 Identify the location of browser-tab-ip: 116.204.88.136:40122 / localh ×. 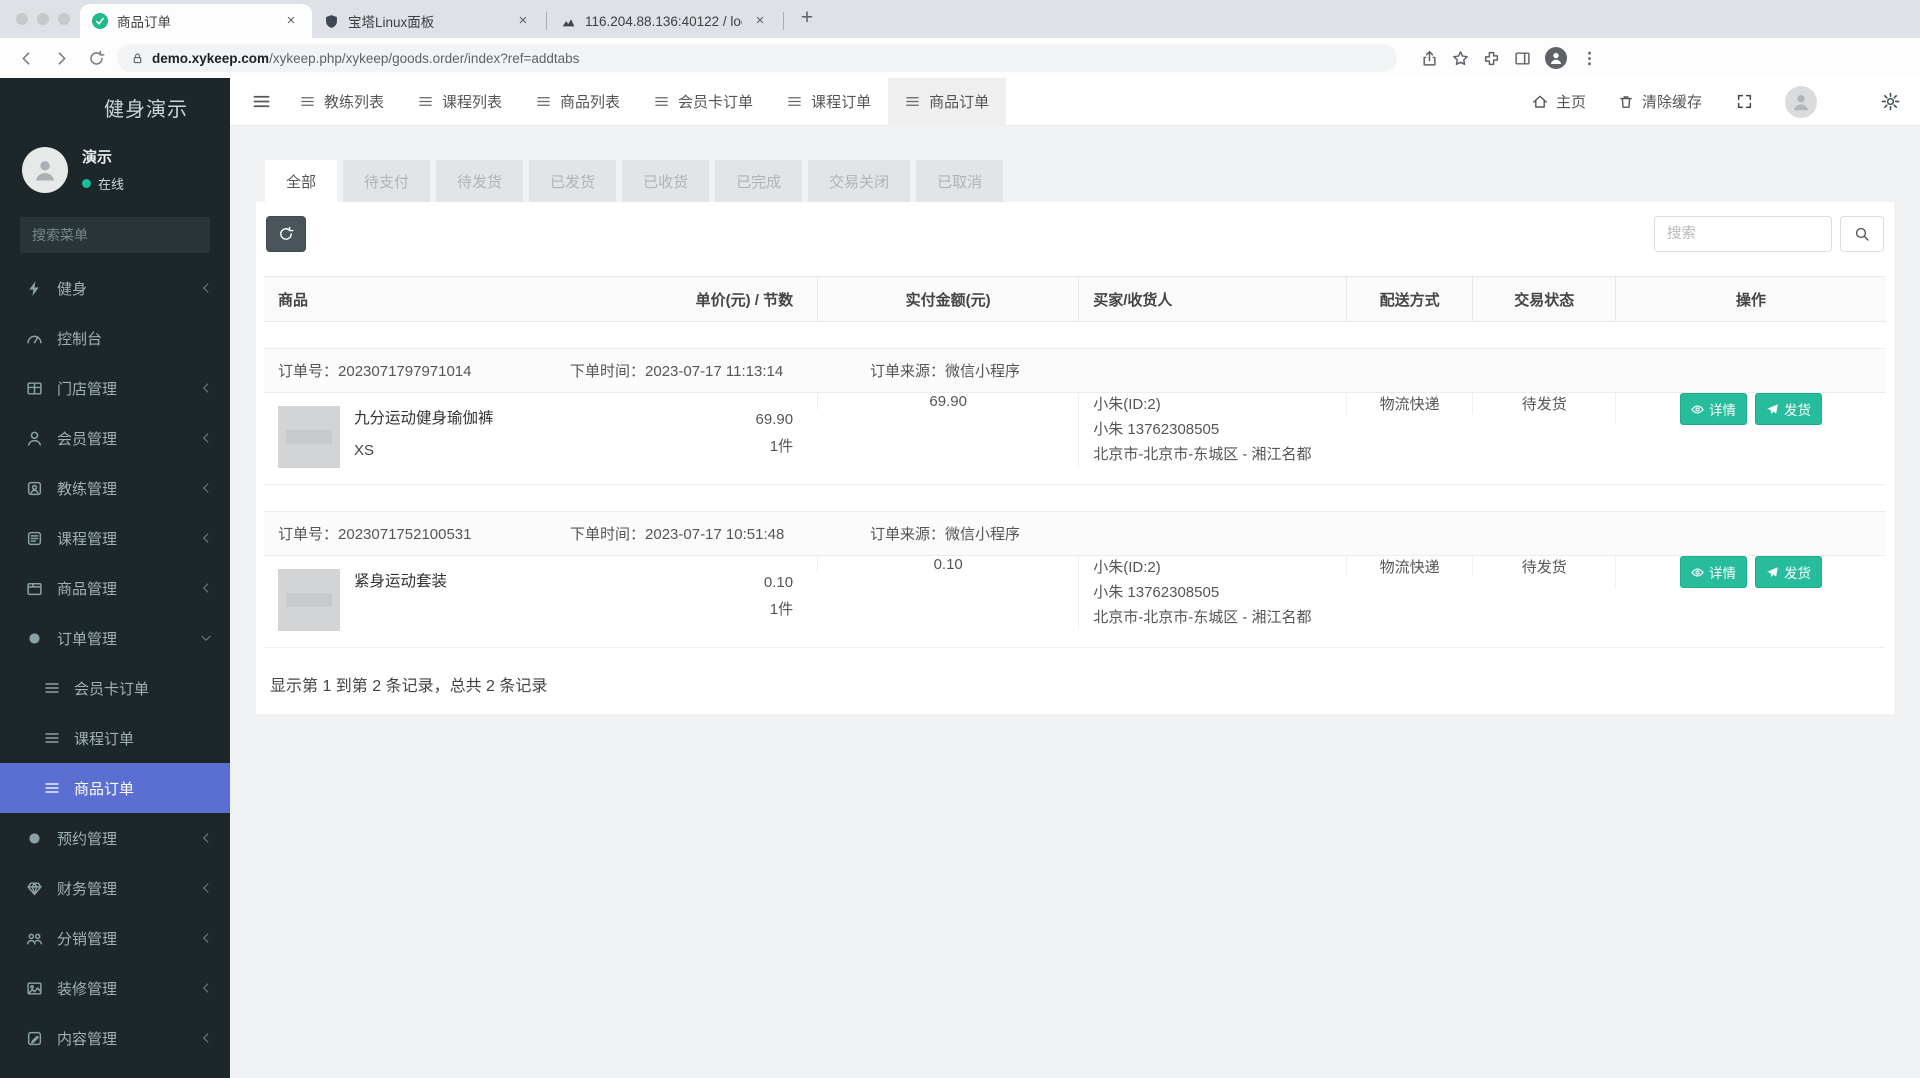
(665, 21).